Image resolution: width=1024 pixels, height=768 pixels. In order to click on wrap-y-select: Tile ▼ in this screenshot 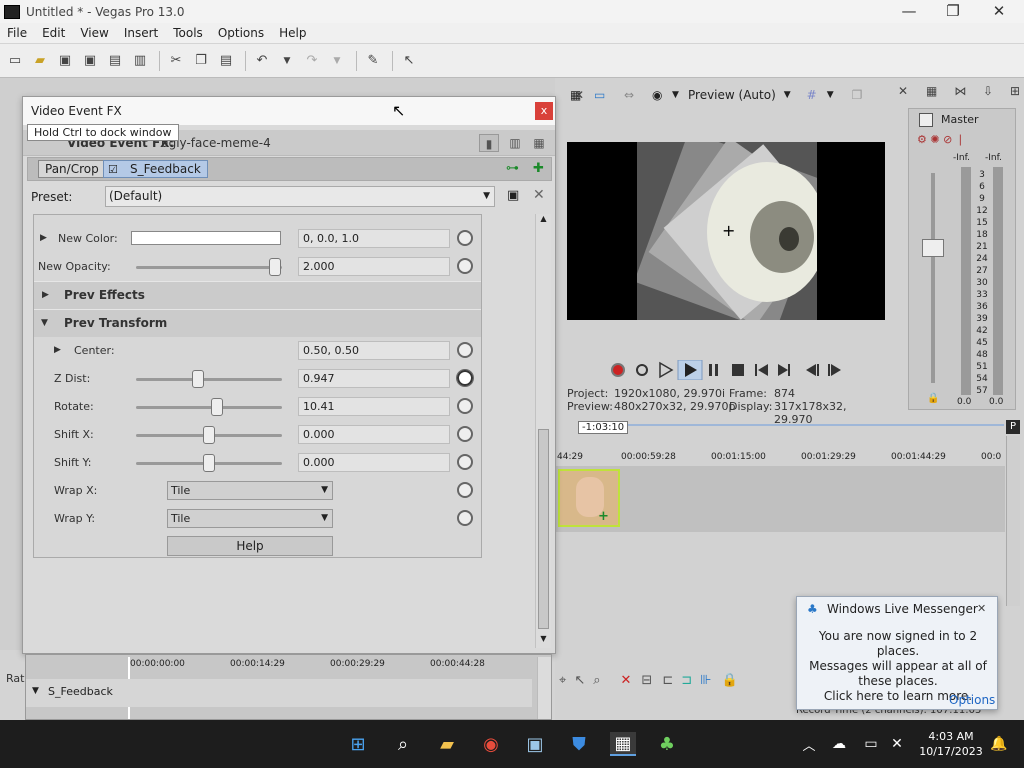, I will do `click(250, 518)`.